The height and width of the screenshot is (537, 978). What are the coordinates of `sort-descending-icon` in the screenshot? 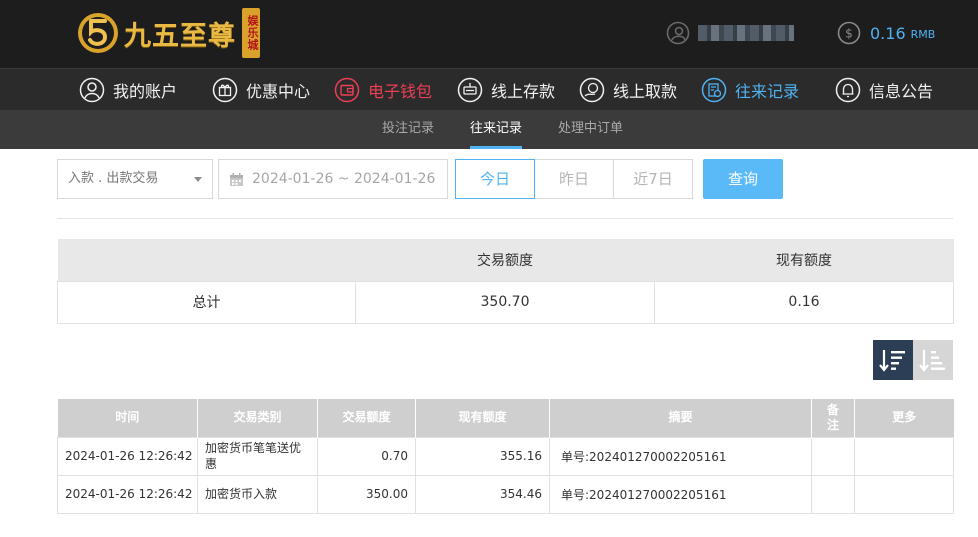 It's located at (892, 361).